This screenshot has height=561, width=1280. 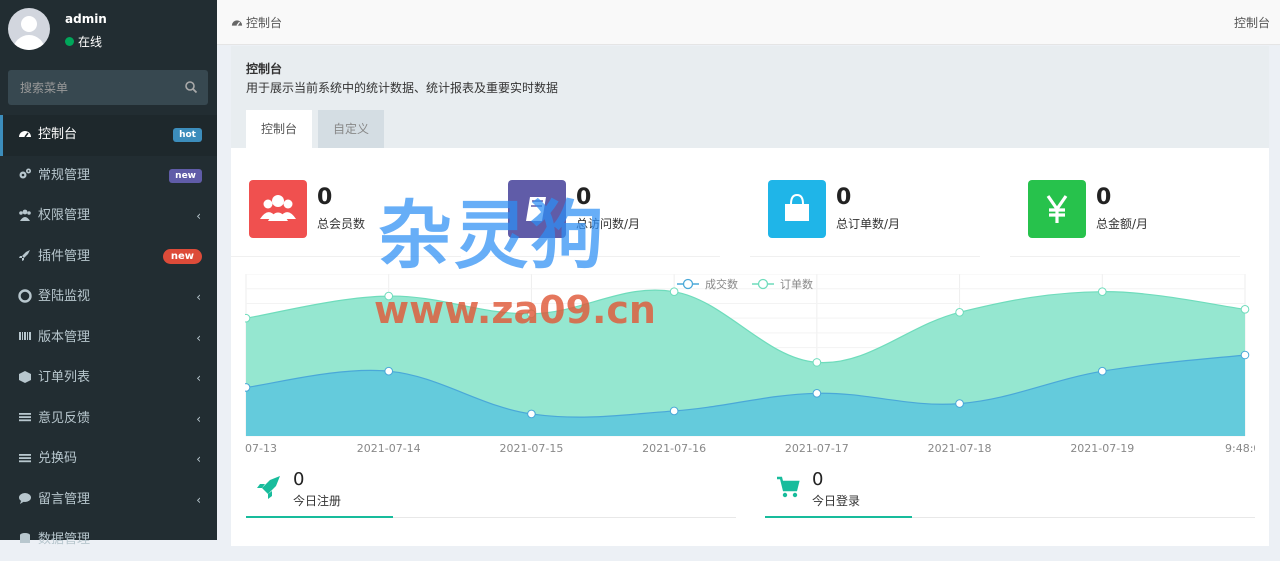 What do you see at coordinates (796, 284) in the screenshot?
I see `legend-label: 订单数` at bounding box center [796, 284].